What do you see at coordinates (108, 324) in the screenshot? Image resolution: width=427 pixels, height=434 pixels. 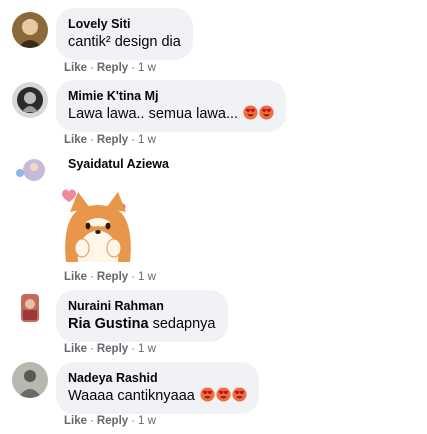 I see `tagged-user-link: Ria Gustina` at bounding box center [108, 324].